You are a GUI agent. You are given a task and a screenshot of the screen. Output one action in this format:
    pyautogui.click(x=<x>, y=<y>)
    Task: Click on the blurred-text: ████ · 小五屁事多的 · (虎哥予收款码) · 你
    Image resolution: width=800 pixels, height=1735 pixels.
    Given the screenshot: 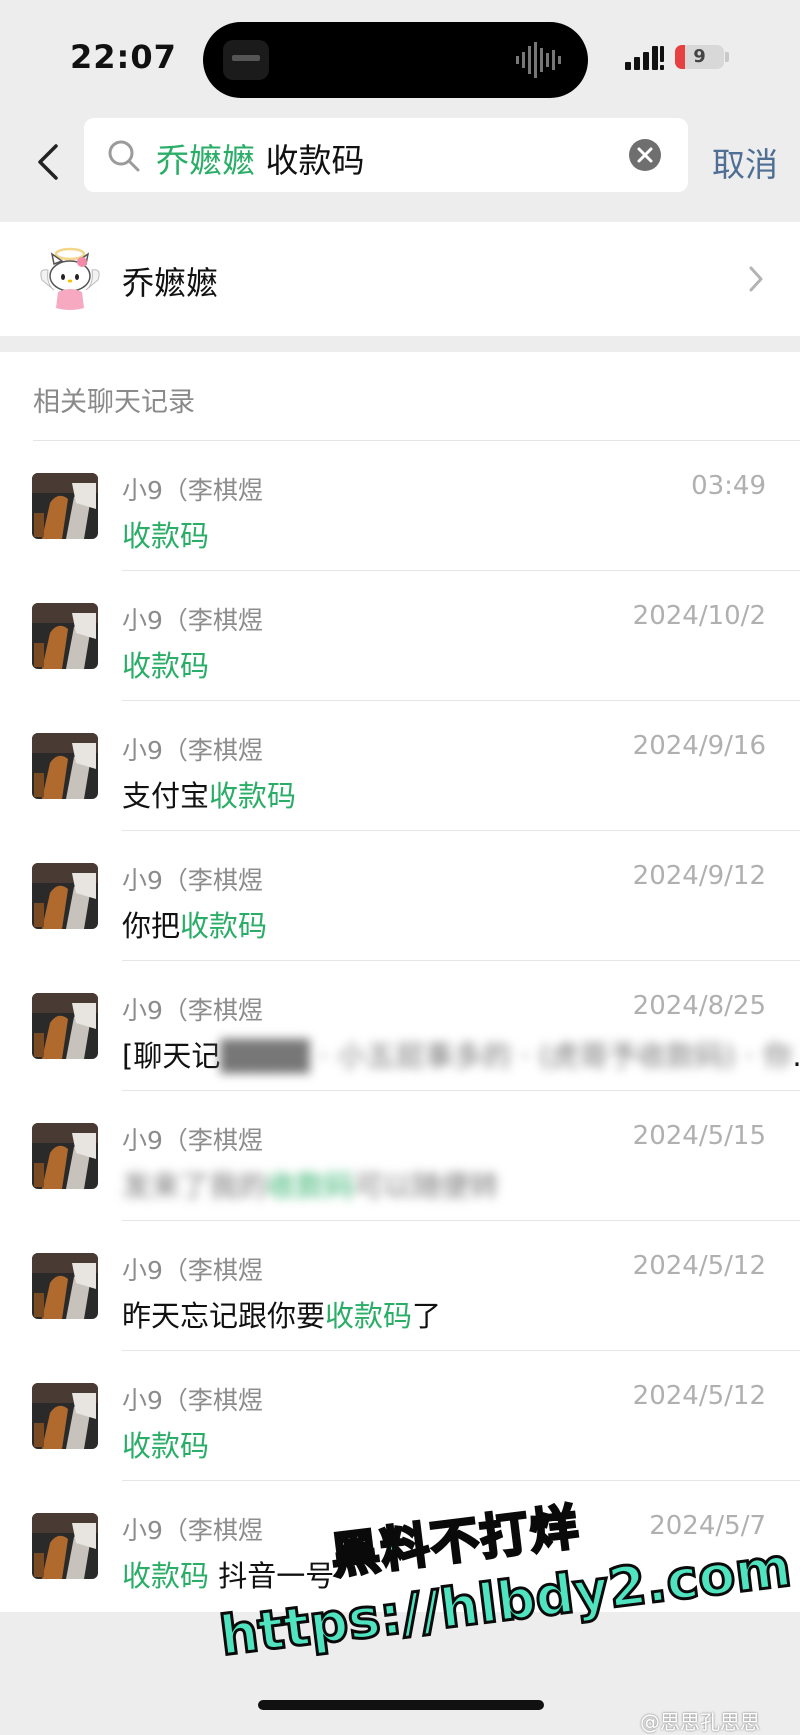 What is the action you would take?
    pyautogui.click(x=506, y=1056)
    